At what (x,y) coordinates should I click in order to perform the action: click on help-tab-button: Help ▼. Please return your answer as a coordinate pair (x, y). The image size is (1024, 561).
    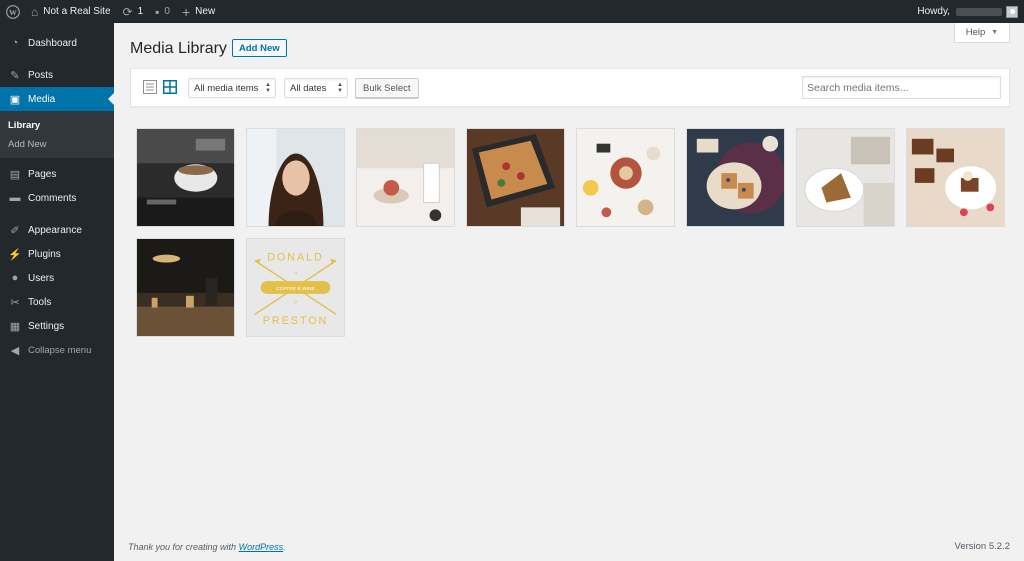
    Looking at the image, I should click on (982, 33).